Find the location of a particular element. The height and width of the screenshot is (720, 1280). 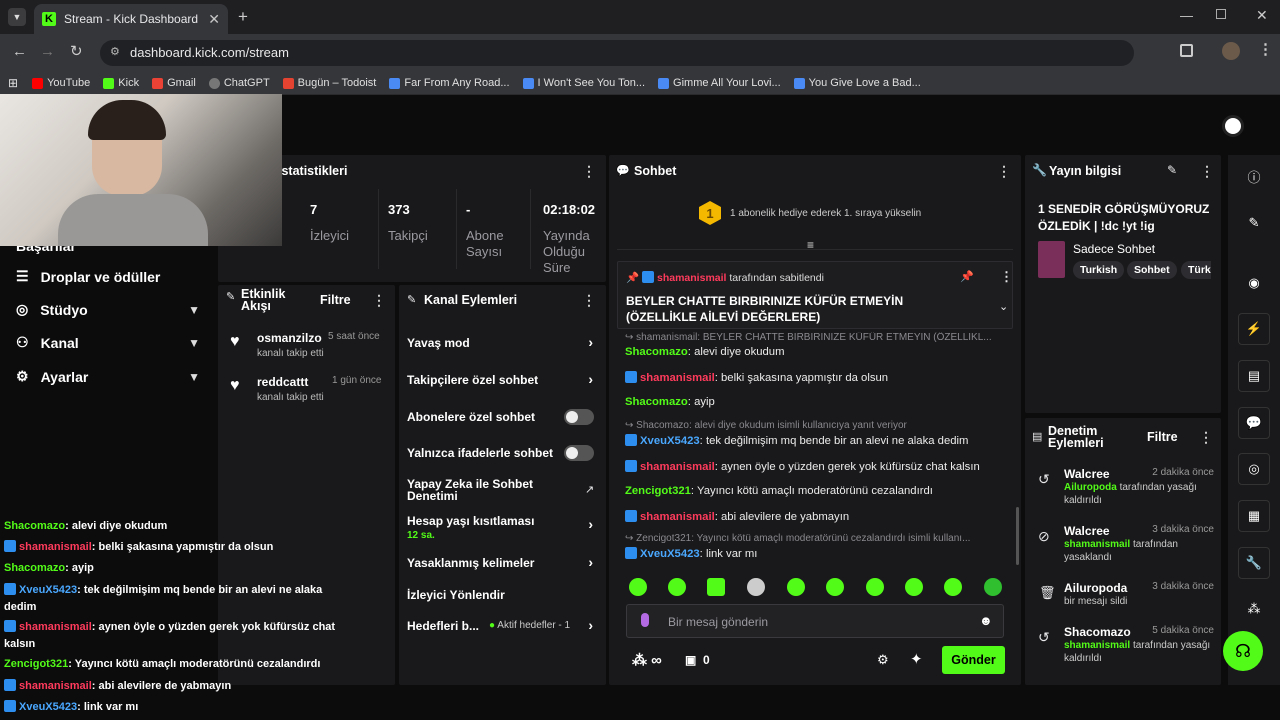

bookmark-kick: Kick is located at coordinates (121, 83).